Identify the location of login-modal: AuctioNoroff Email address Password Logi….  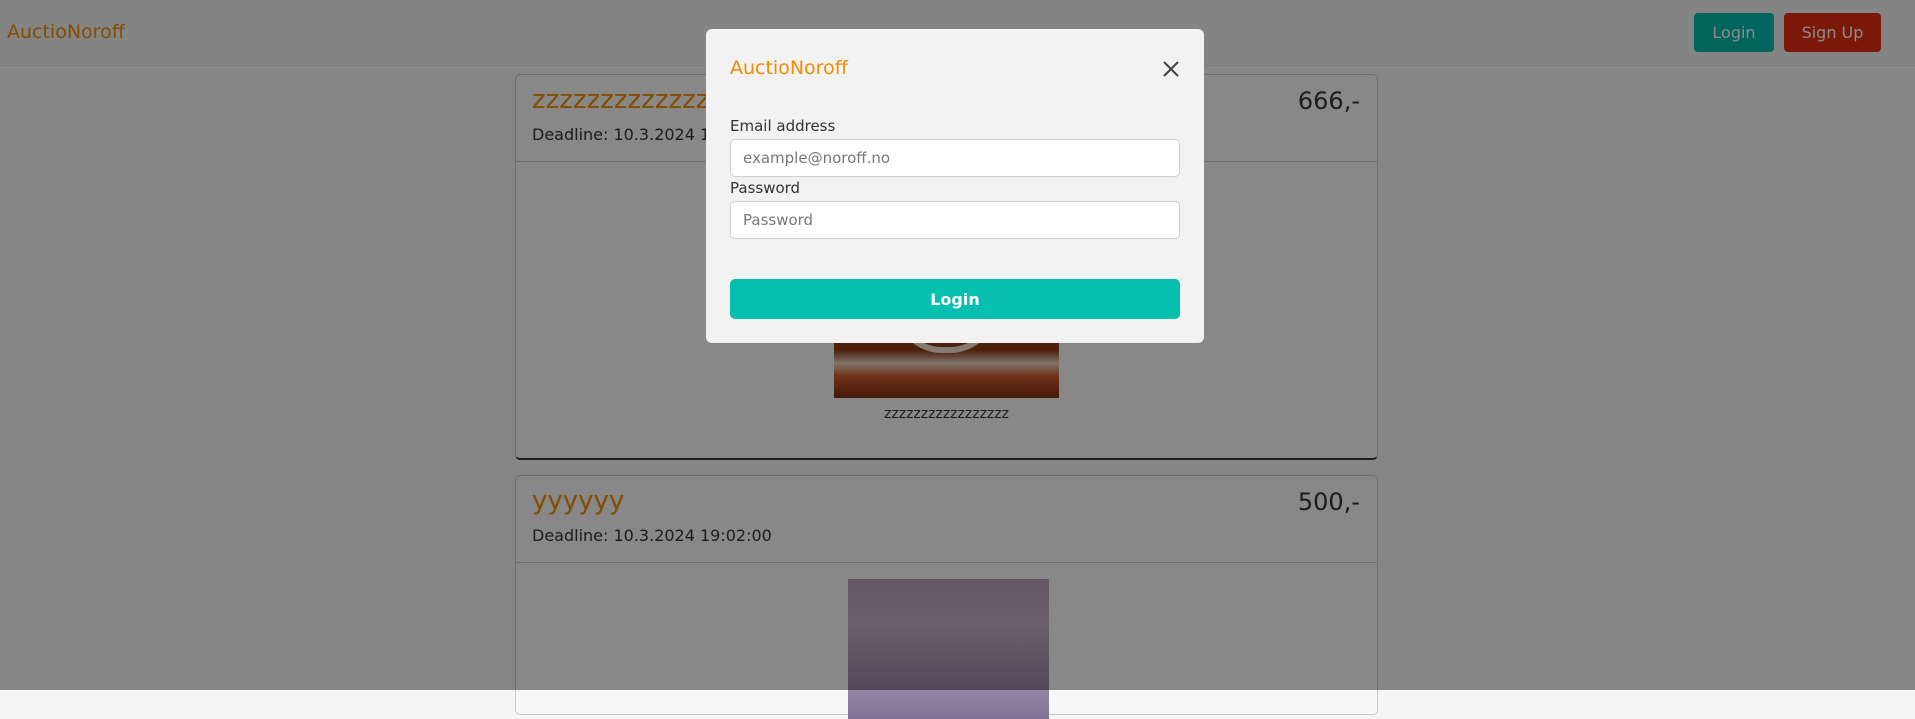
(955, 186).